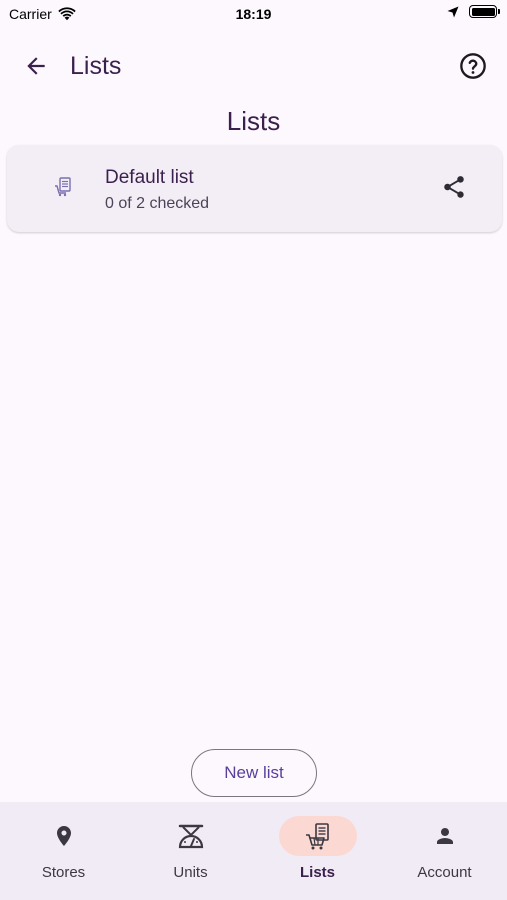  I want to click on share-icon, so click(454, 187).